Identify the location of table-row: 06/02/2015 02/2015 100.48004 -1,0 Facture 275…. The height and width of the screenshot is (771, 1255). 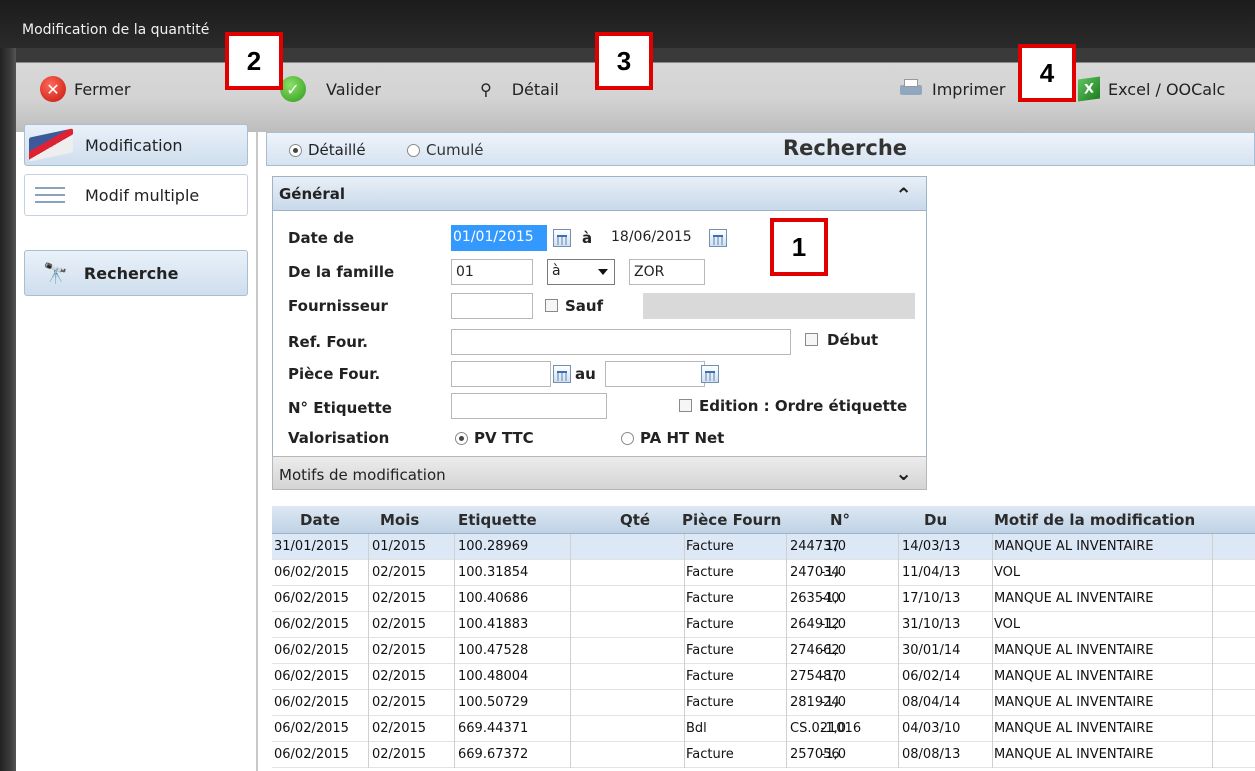
(763, 677).